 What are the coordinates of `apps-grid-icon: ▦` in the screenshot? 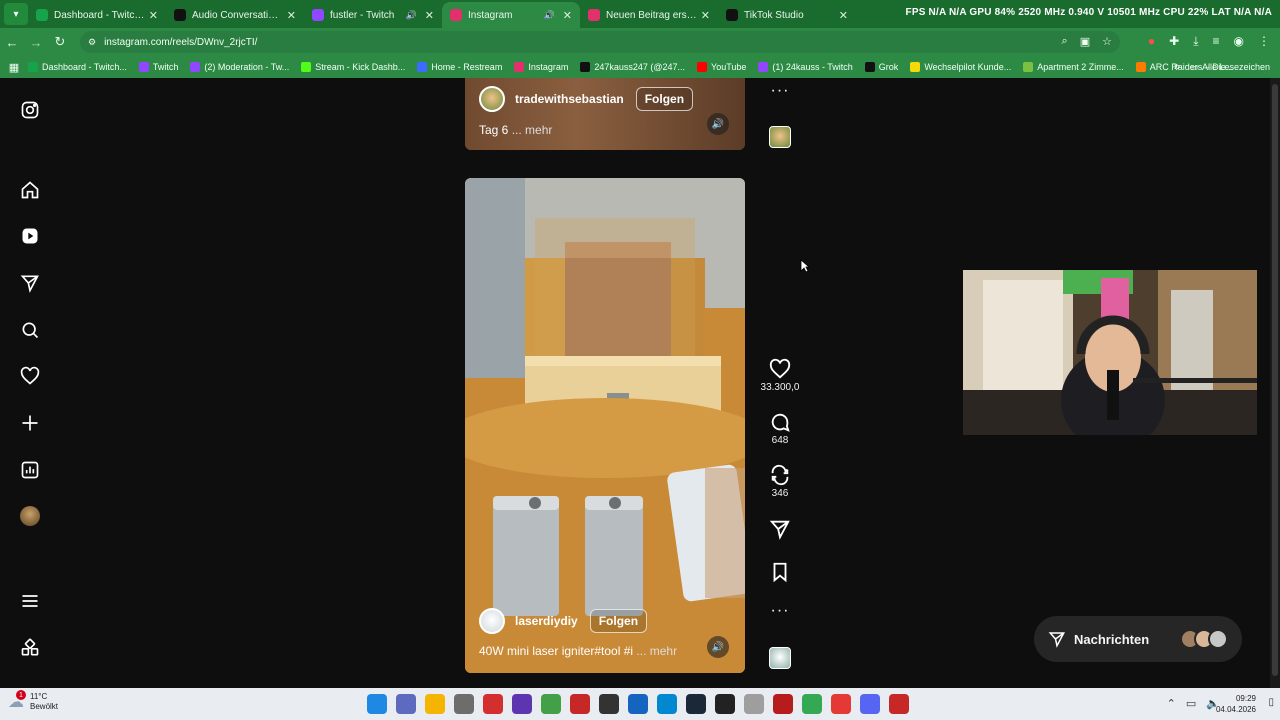 It's located at (14, 67).